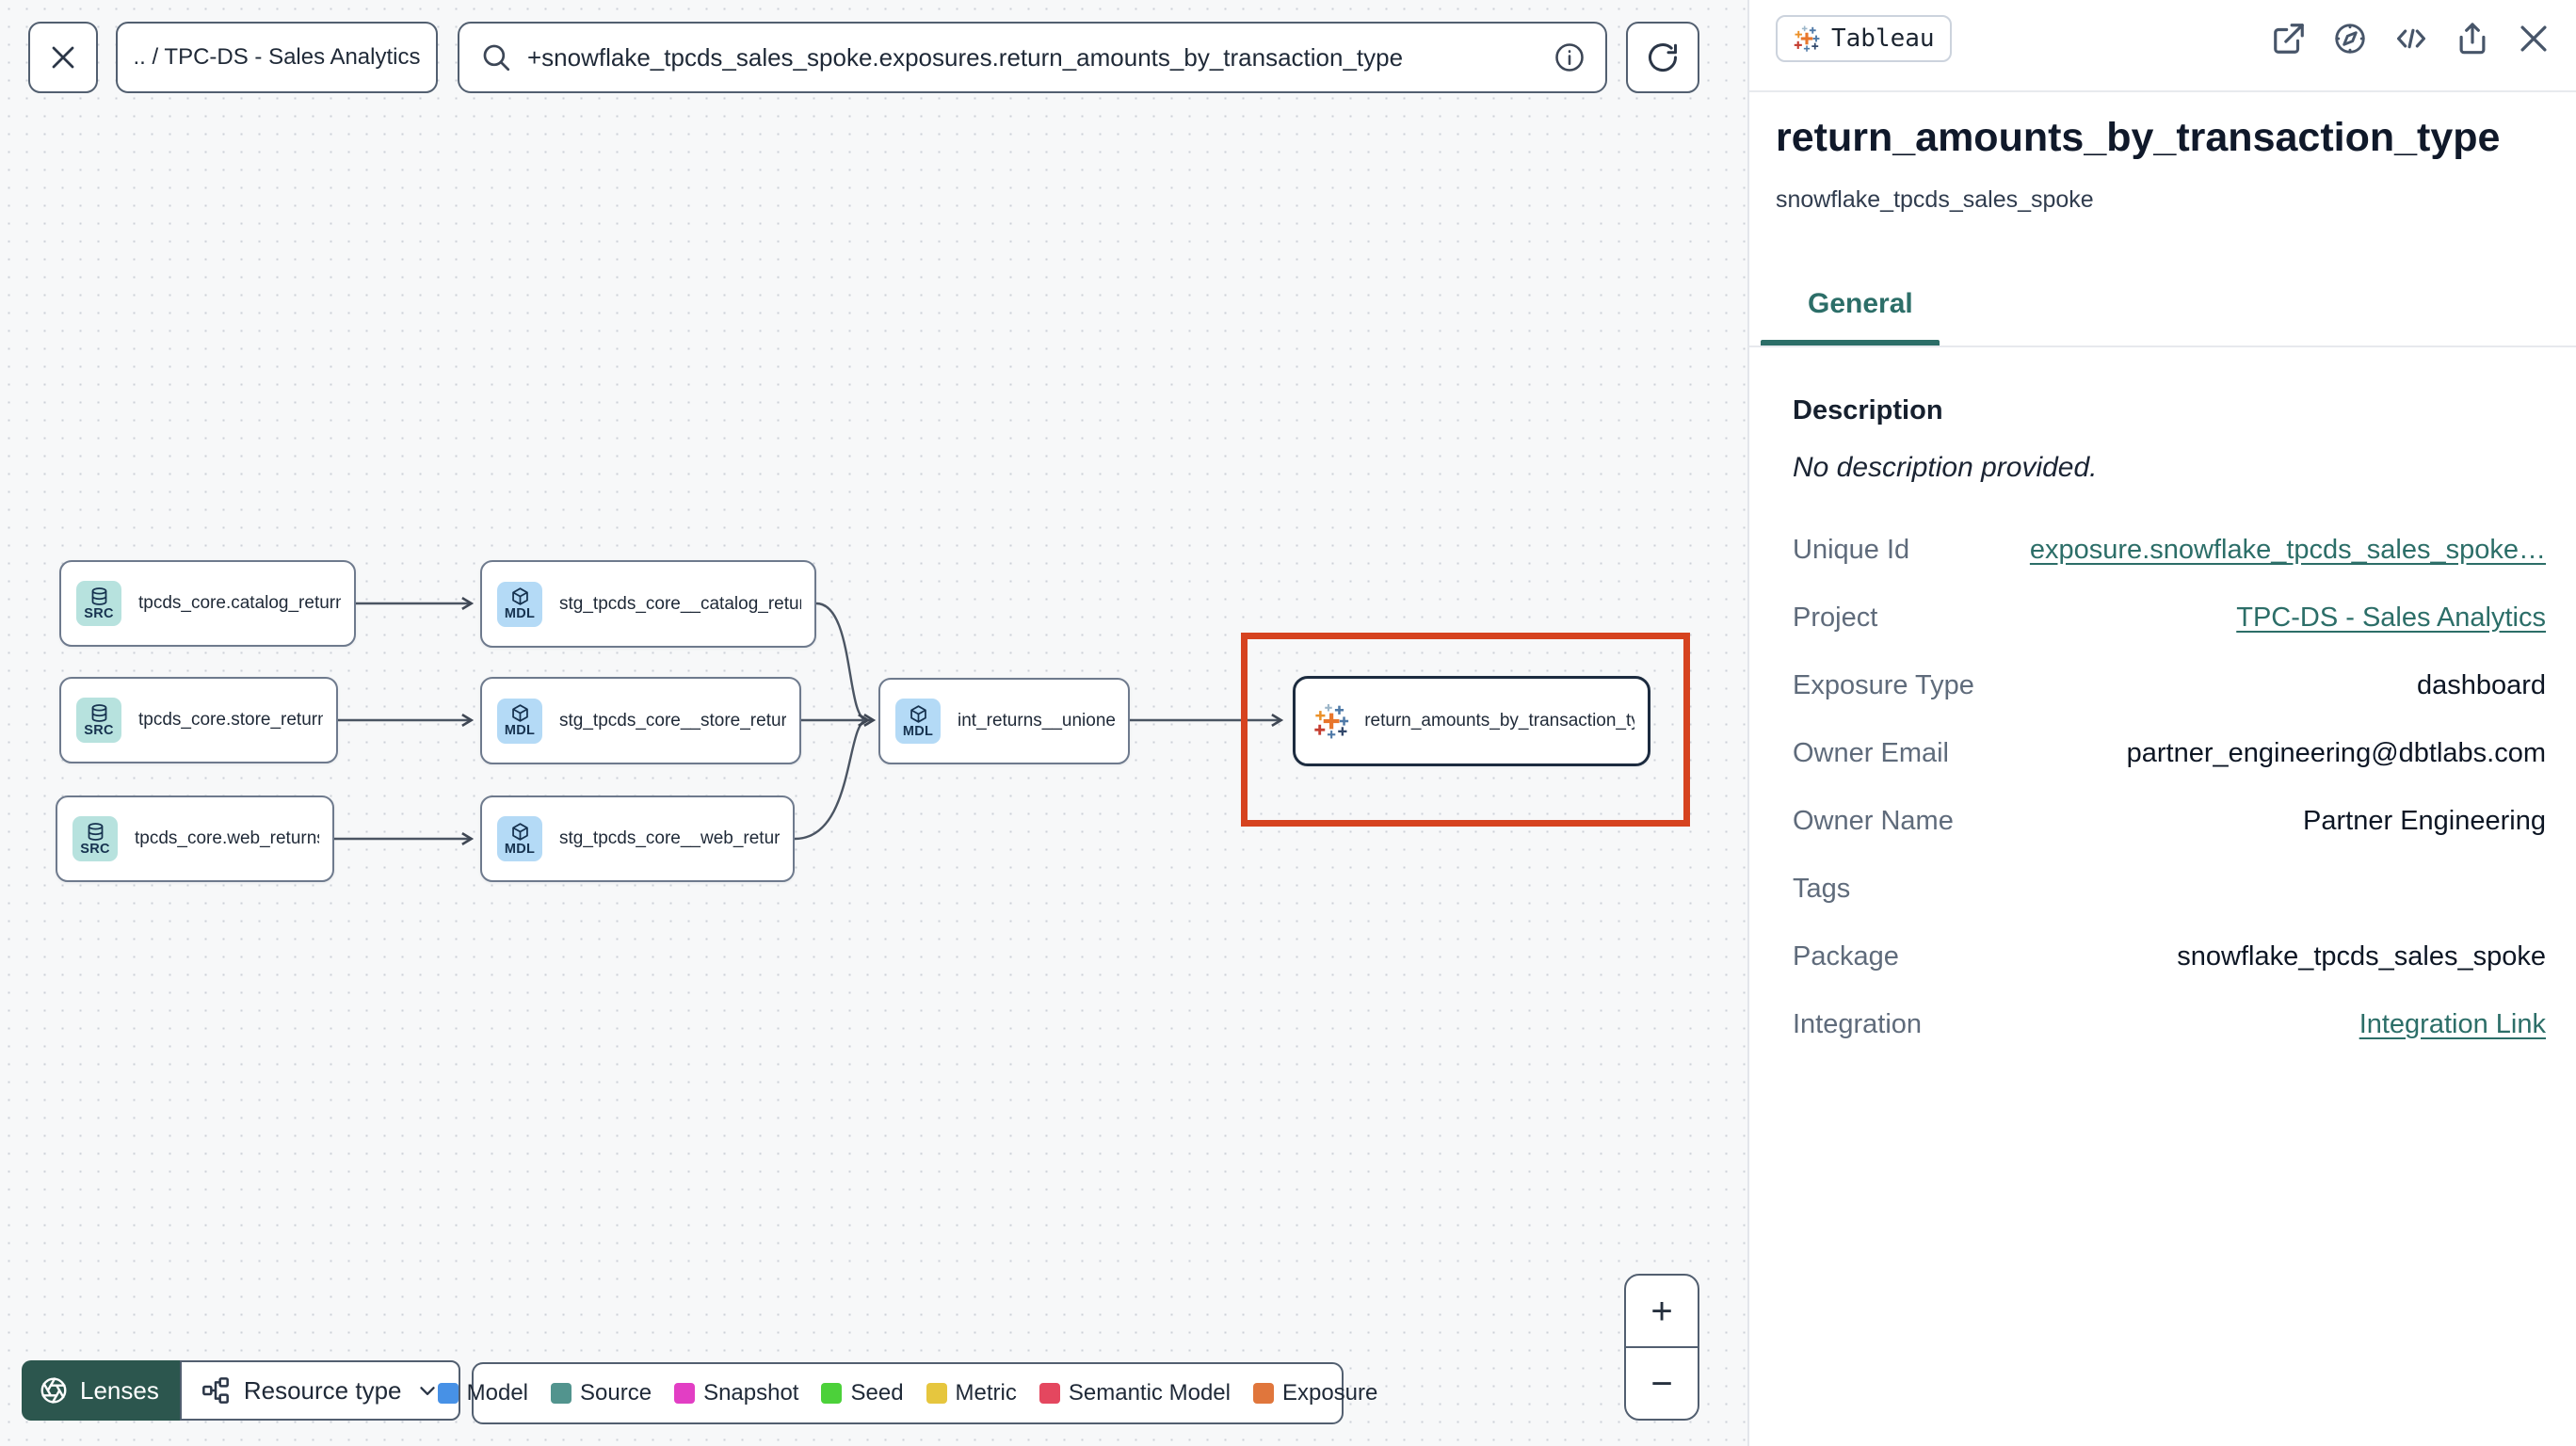  Describe the element at coordinates (1049, 1393) in the screenshot. I see `semantic-model-swatch` at that location.